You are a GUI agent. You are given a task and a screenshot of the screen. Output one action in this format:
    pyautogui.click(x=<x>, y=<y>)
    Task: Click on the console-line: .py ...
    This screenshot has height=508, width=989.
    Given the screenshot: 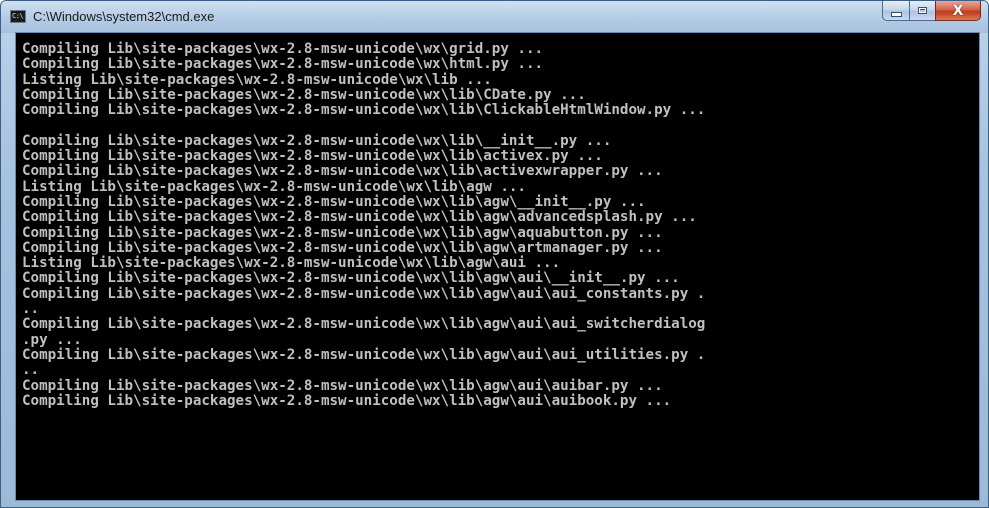 What is the action you would take?
    pyautogui.click(x=52, y=339)
    